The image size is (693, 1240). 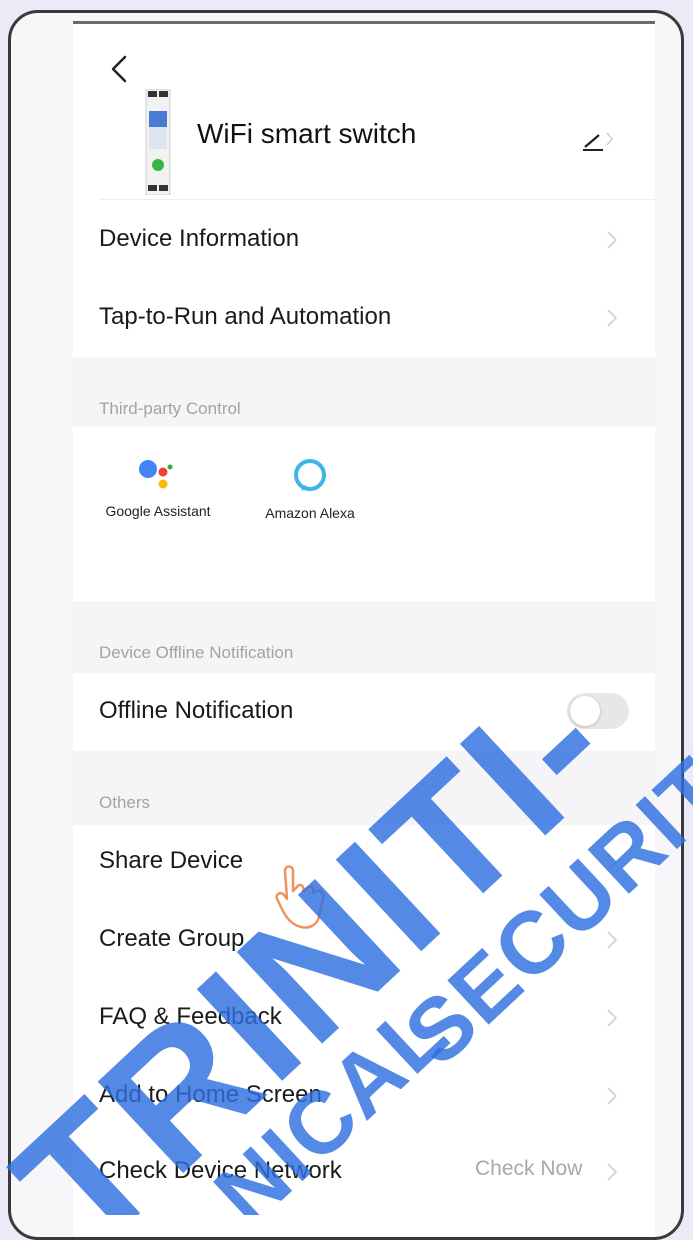 What do you see at coordinates (585, 711) in the screenshot?
I see `toggle-knob` at bounding box center [585, 711].